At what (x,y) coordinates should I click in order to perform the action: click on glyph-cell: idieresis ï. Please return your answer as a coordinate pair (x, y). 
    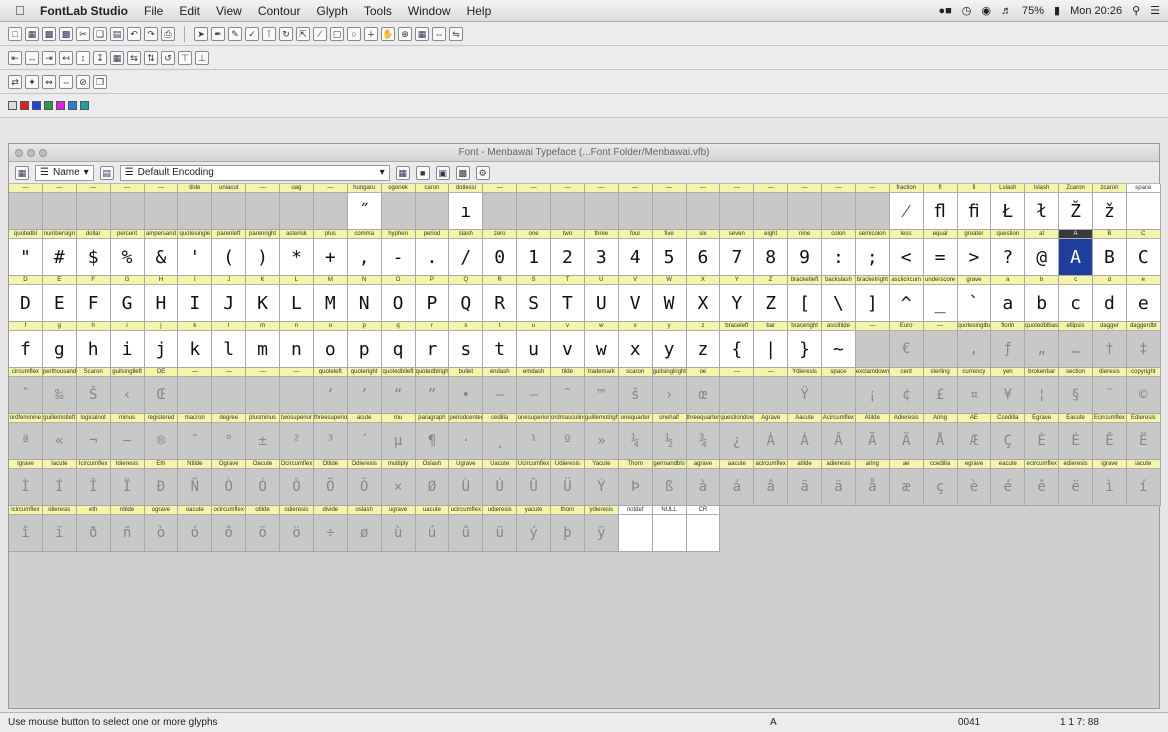
    Looking at the image, I should click on (59, 529).